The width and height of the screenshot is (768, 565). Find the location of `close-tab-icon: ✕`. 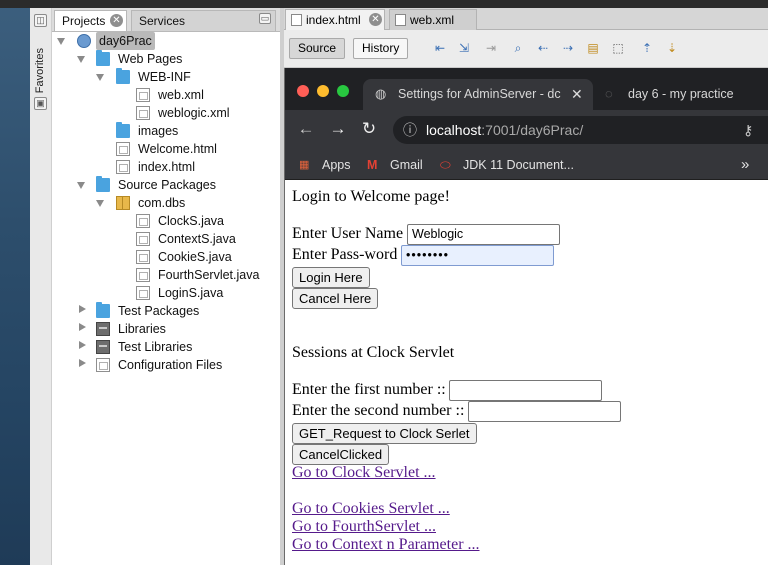

close-tab-icon: ✕ is located at coordinates (577, 94).